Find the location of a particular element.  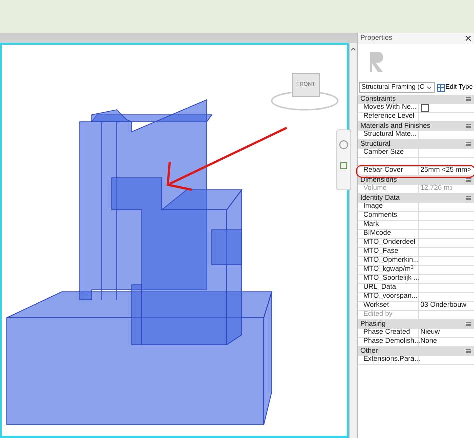

navigation-bar is located at coordinates (344, 160).